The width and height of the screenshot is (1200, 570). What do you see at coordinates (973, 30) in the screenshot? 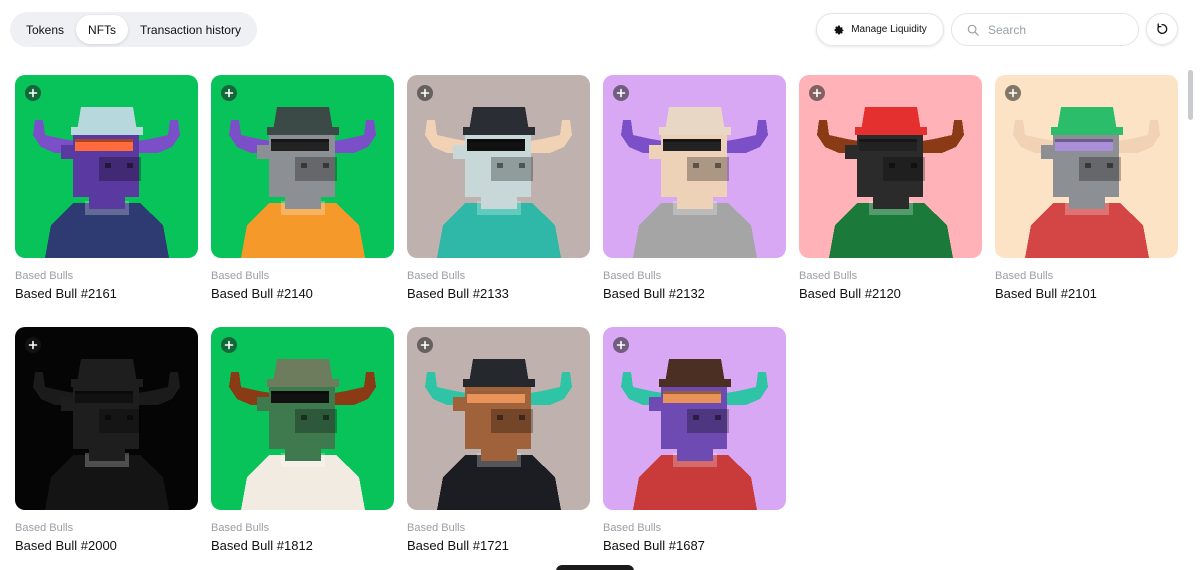
I see `search-icon` at bounding box center [973, 30].